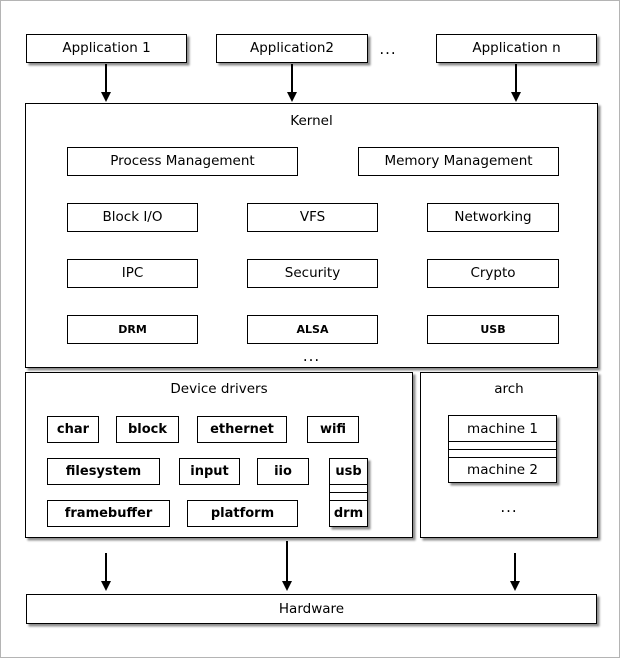 This screenshot has width=620, height=658. I want to click on kernel-module-memory-management: Memory Management, so click(458, 161).